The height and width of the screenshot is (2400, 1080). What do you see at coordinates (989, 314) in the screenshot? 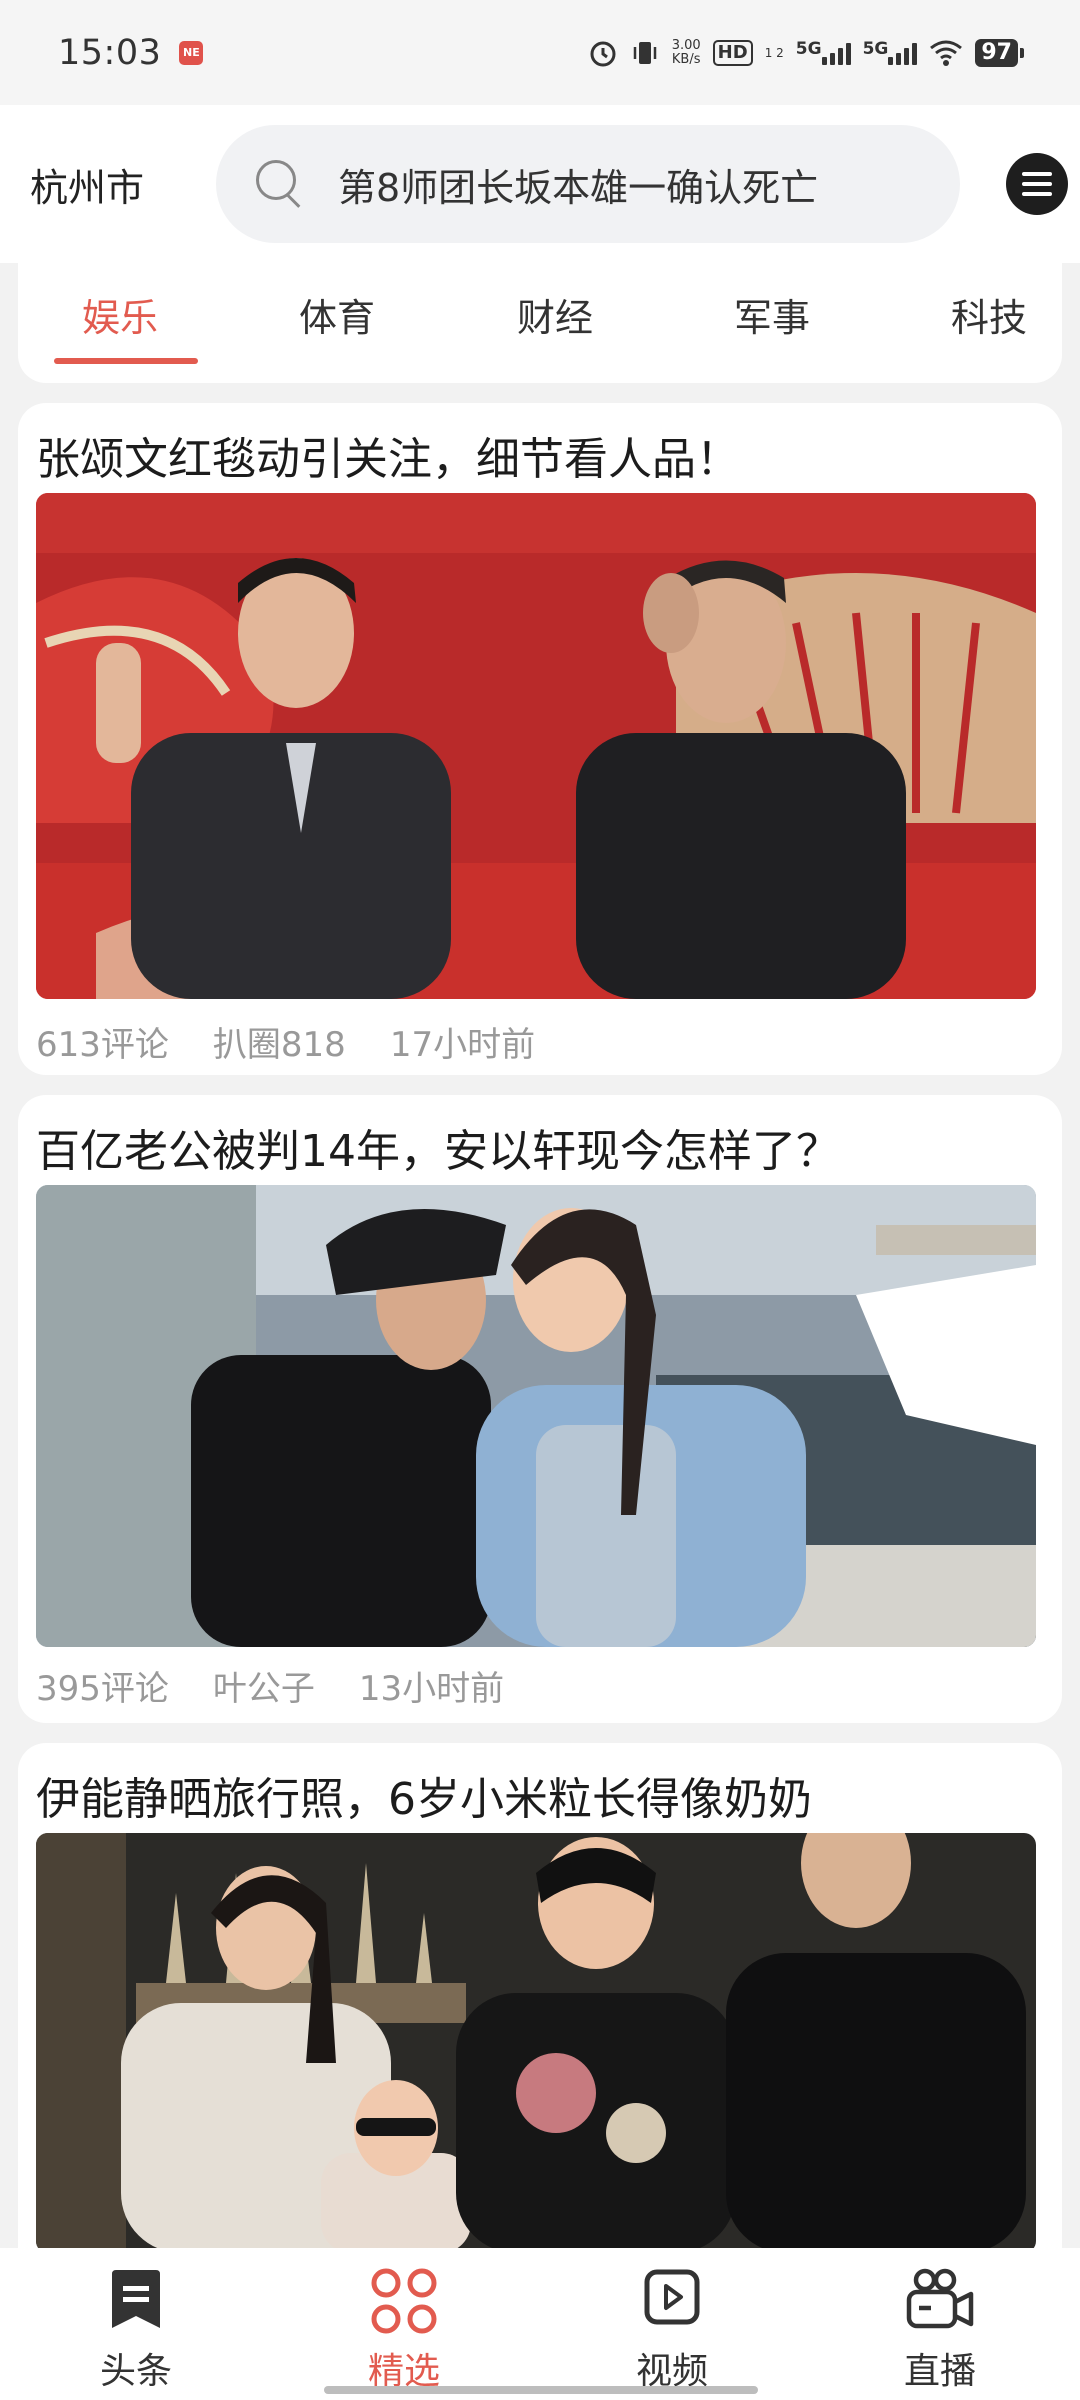
I see `tab-tech: 科技` at bounding box center [989, 314].